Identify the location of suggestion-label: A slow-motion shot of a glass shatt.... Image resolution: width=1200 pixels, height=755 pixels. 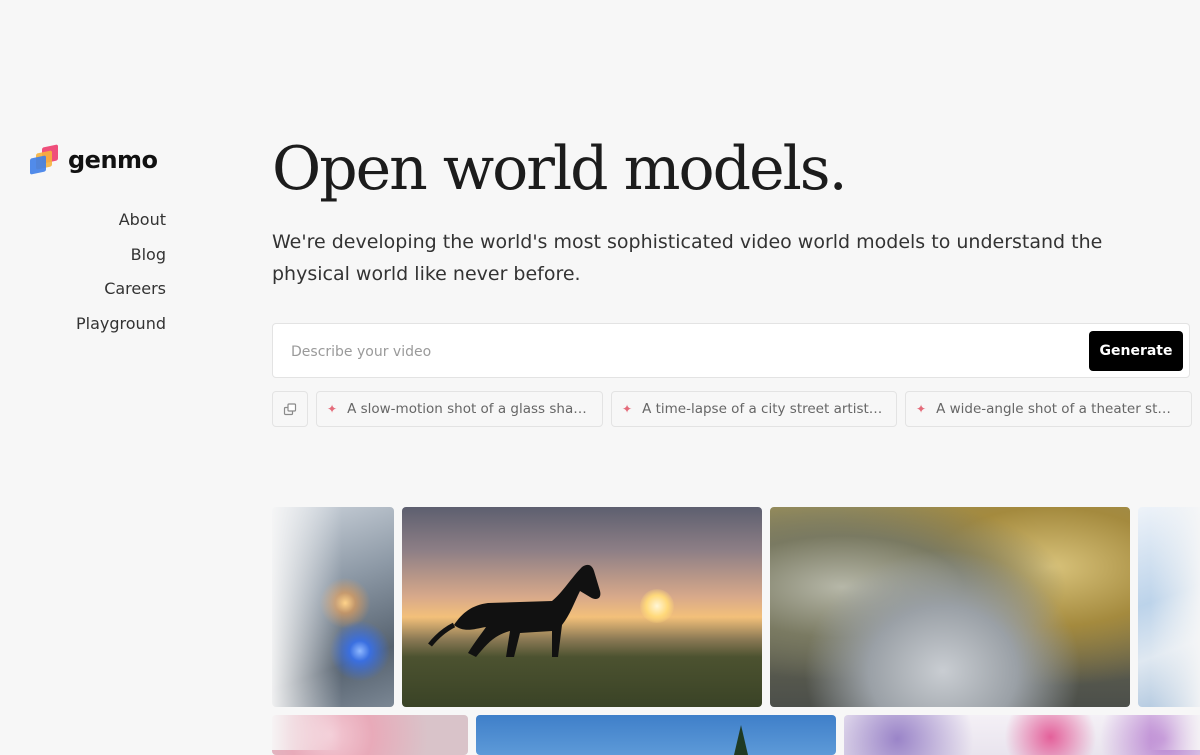
(472, 409).